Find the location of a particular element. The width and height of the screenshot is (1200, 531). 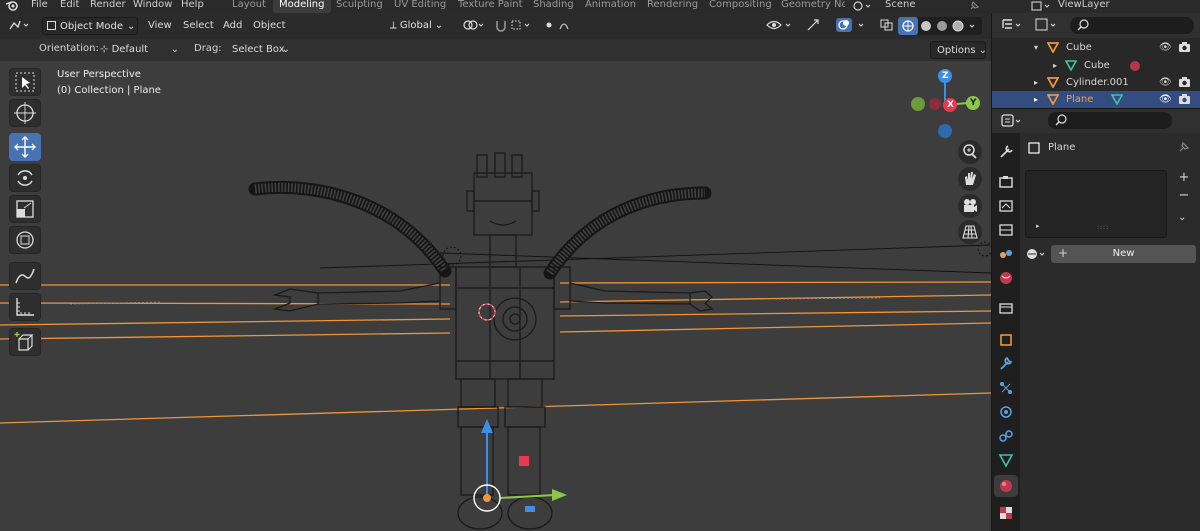

material-browse-icon is located at coordinates (1038, 255).